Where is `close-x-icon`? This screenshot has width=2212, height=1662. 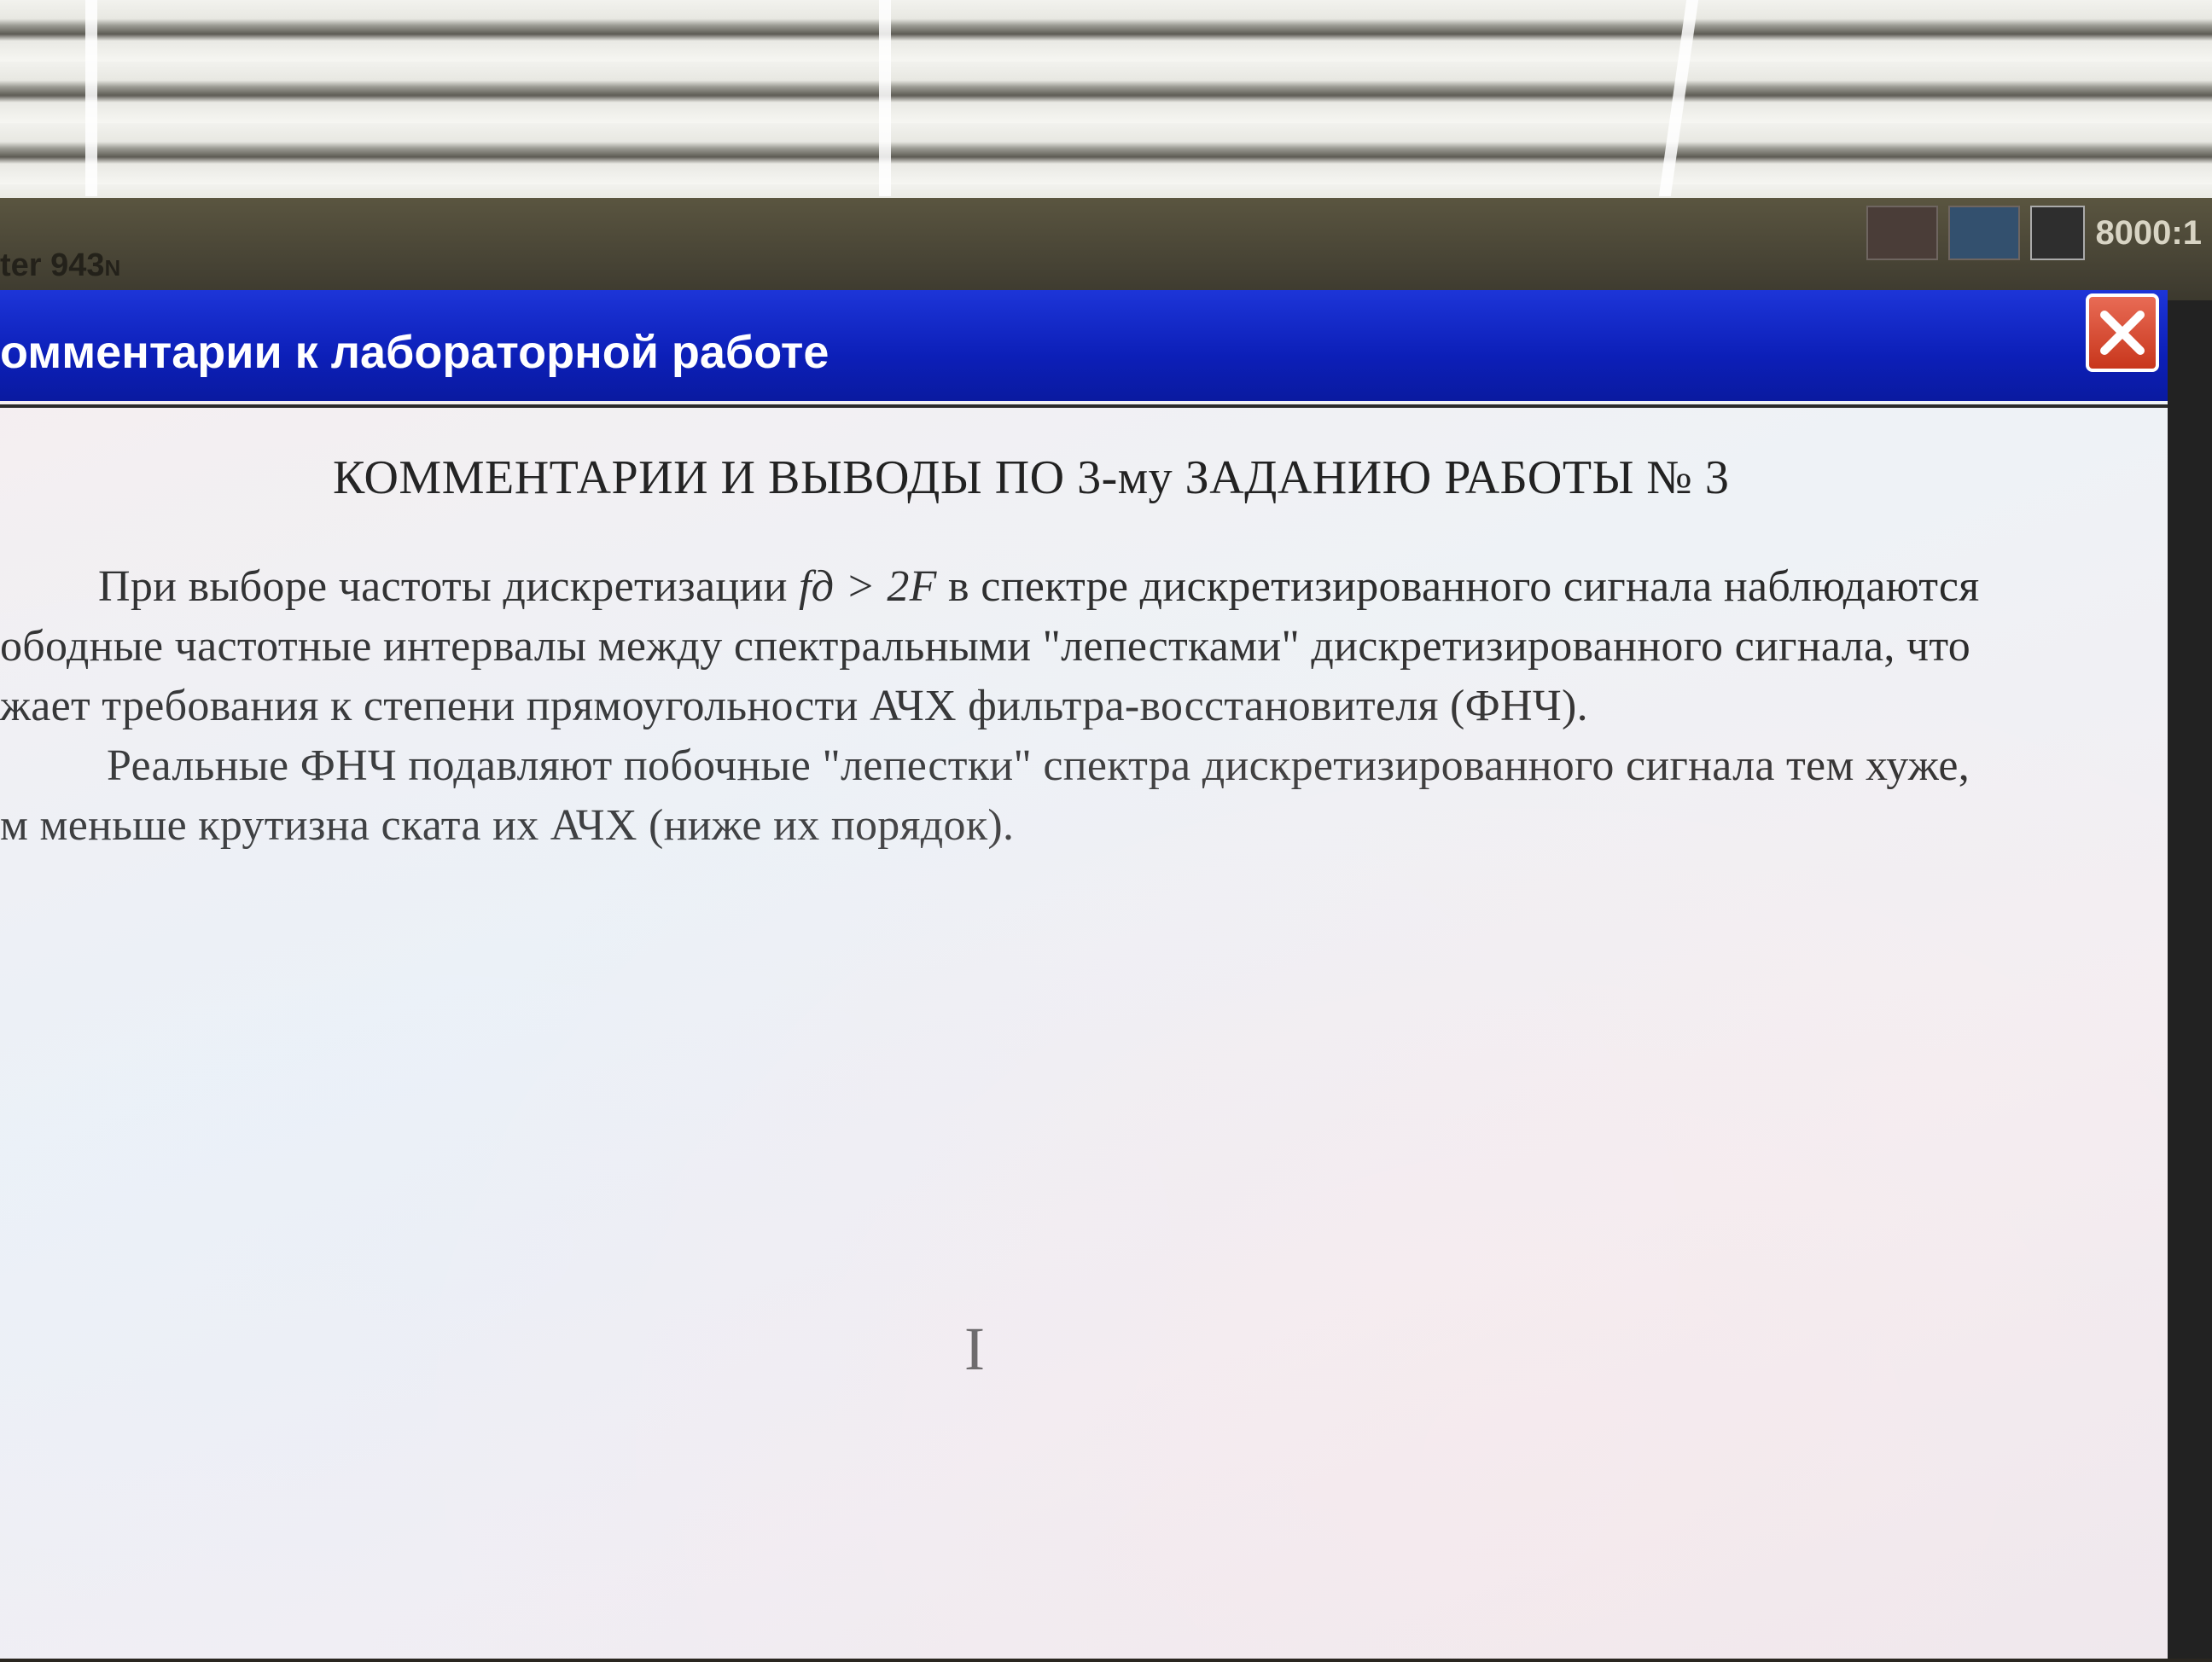
close-x-icon is located at coordinates (2122, 333).